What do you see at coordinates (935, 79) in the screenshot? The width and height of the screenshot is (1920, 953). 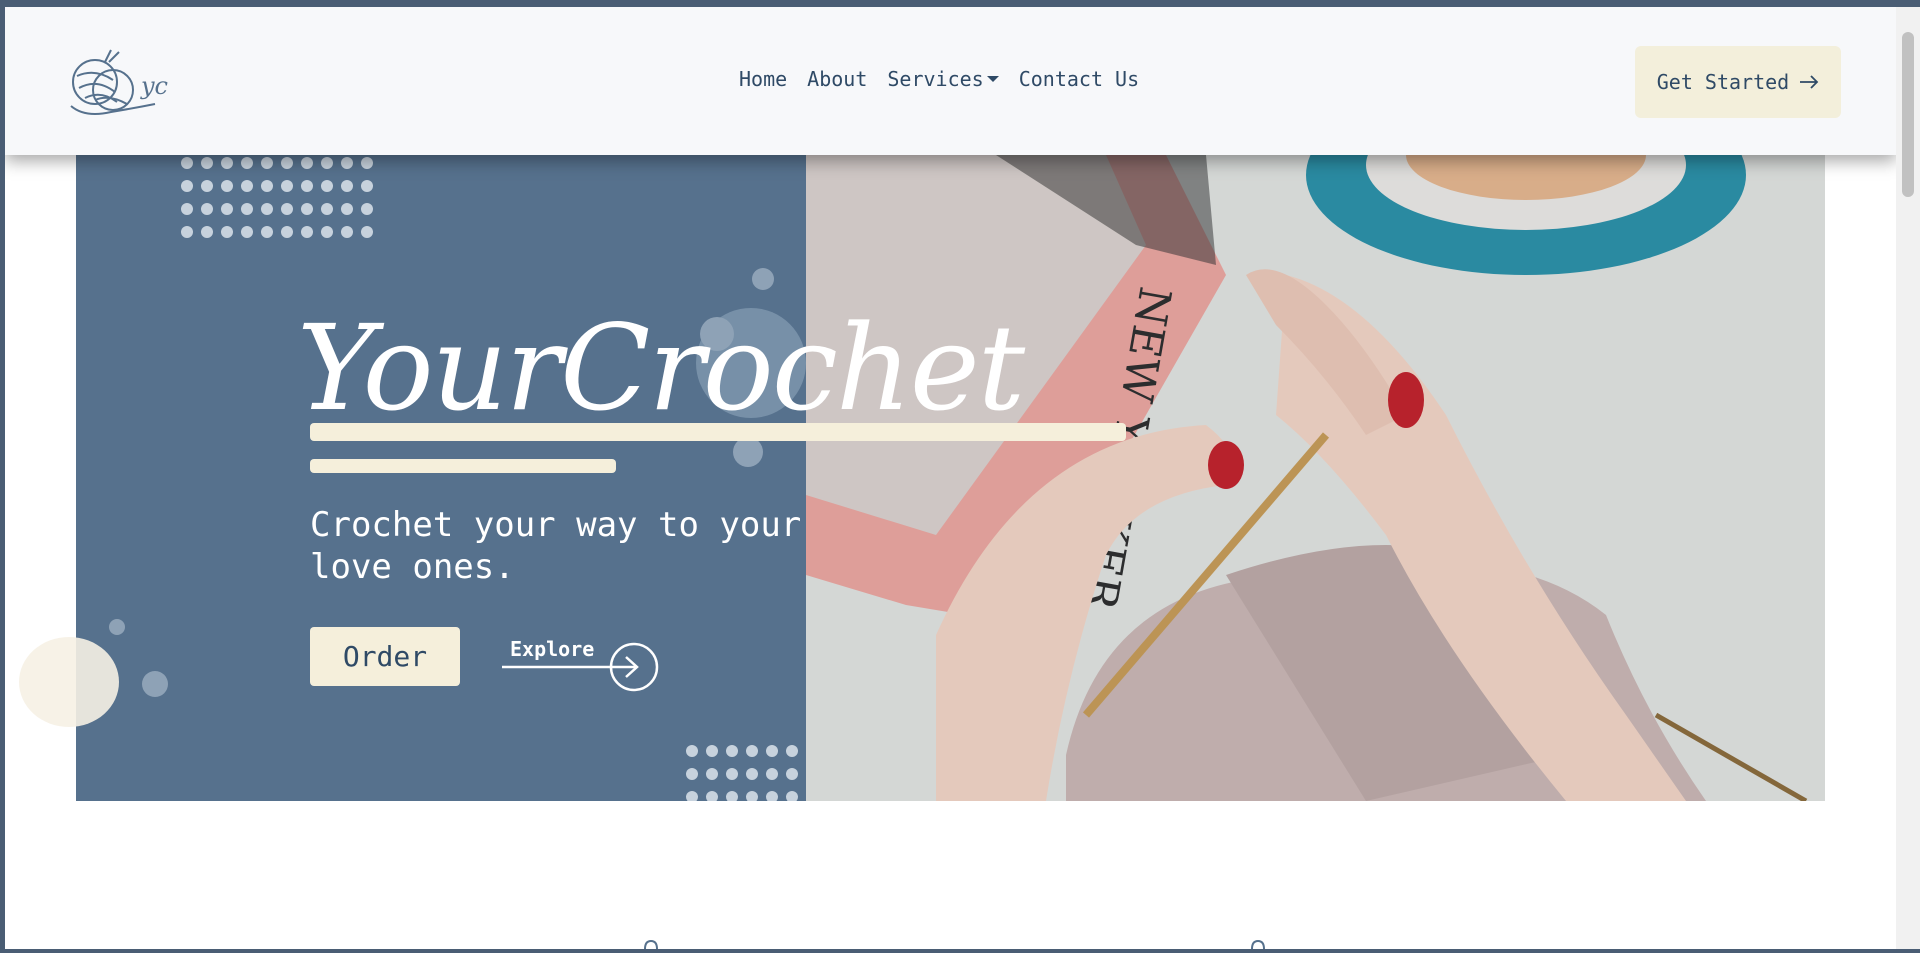 I see `nav-services-label: Services` at bounding box center [935, 79].